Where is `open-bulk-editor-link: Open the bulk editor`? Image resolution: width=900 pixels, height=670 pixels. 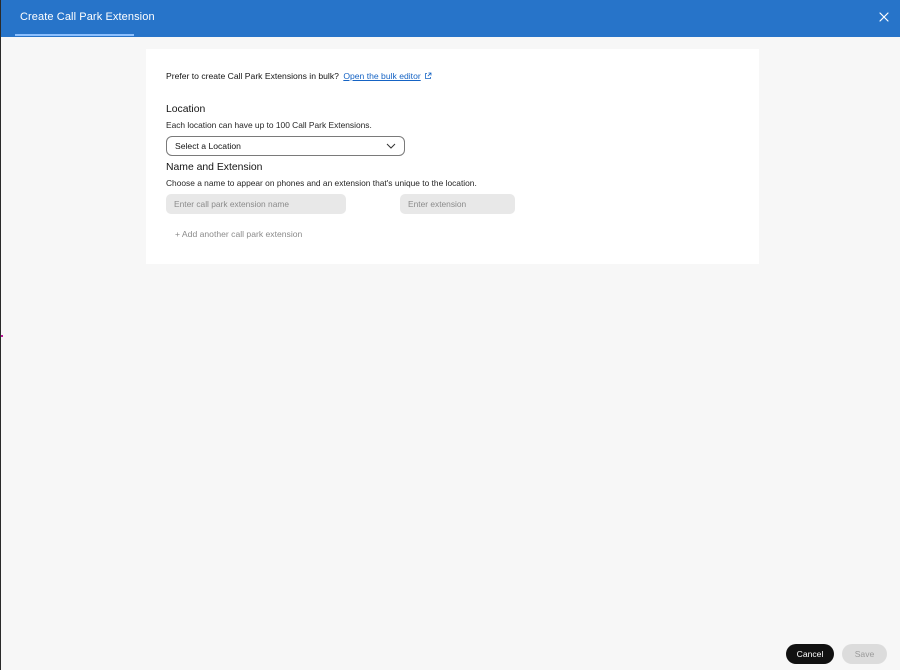 open-bulk-editor-link: Open the bulk editor is located at coordinates (381, 76).